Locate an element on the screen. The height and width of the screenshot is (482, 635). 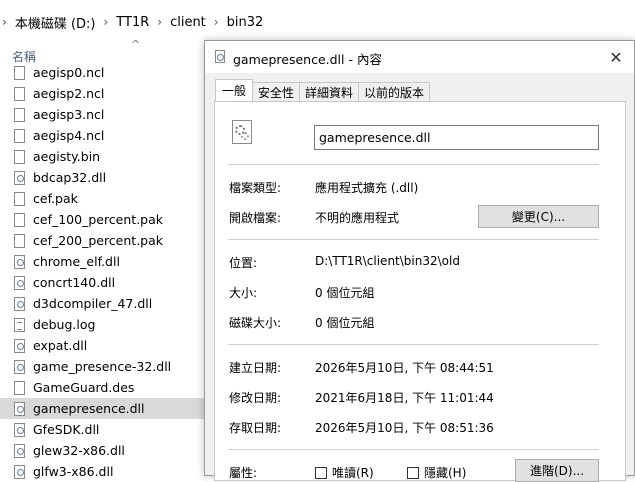
file-name: glfw3-x86.dll is located at coordinates (73, 471).